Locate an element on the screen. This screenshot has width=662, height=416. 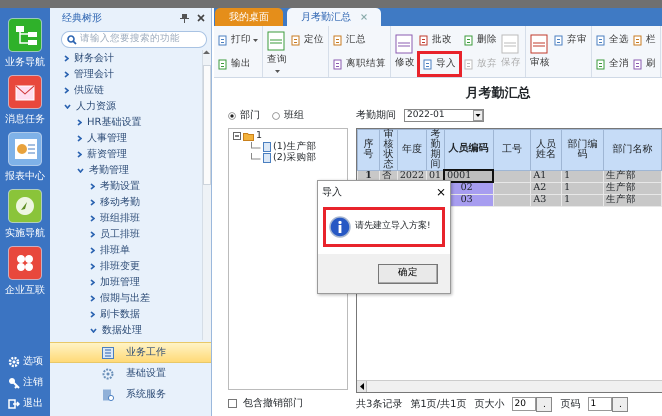
page-info: 第1页/共1页 is located at coordinates (438, 405).